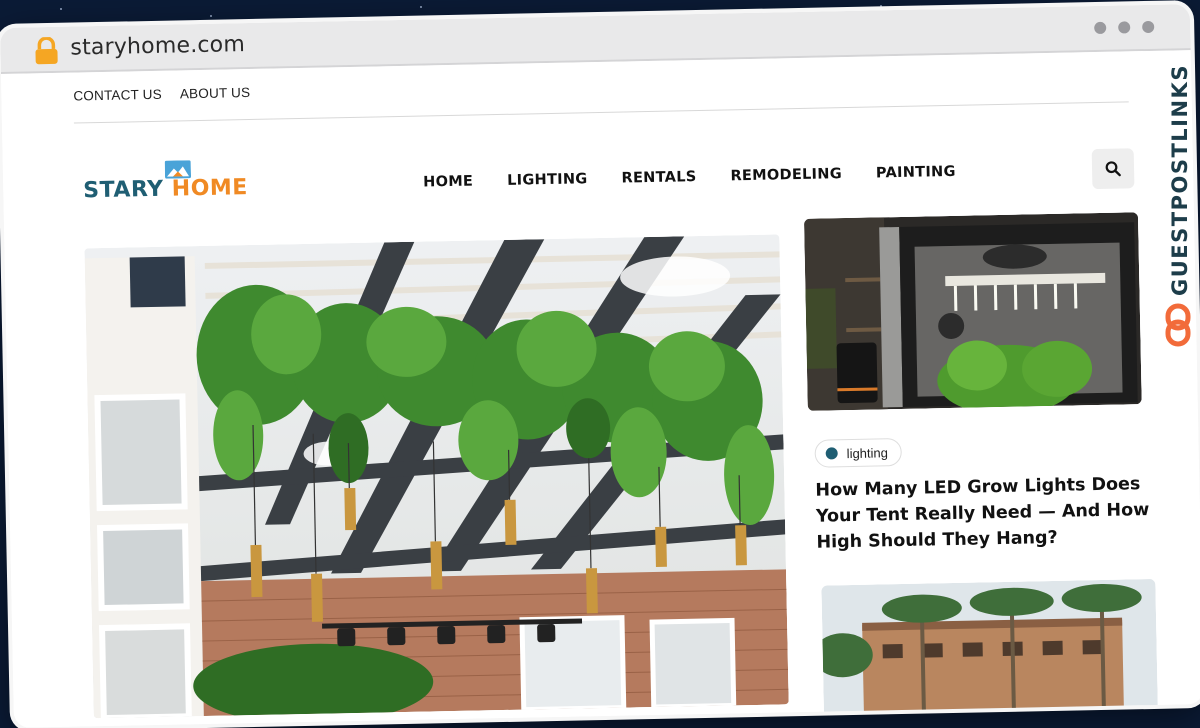 The width and height of the screenshot is (1200, 728). I want to click on site-logo: STARY HOME, so click(165, 185).